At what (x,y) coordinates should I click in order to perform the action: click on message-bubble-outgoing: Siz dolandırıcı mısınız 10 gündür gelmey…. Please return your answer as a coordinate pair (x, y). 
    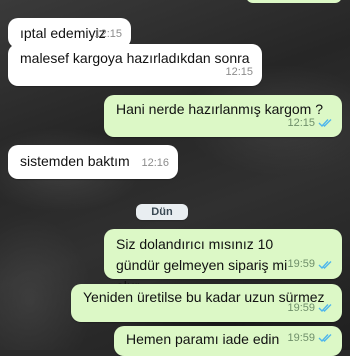
    Looking at the image, I should click on (223, 261).